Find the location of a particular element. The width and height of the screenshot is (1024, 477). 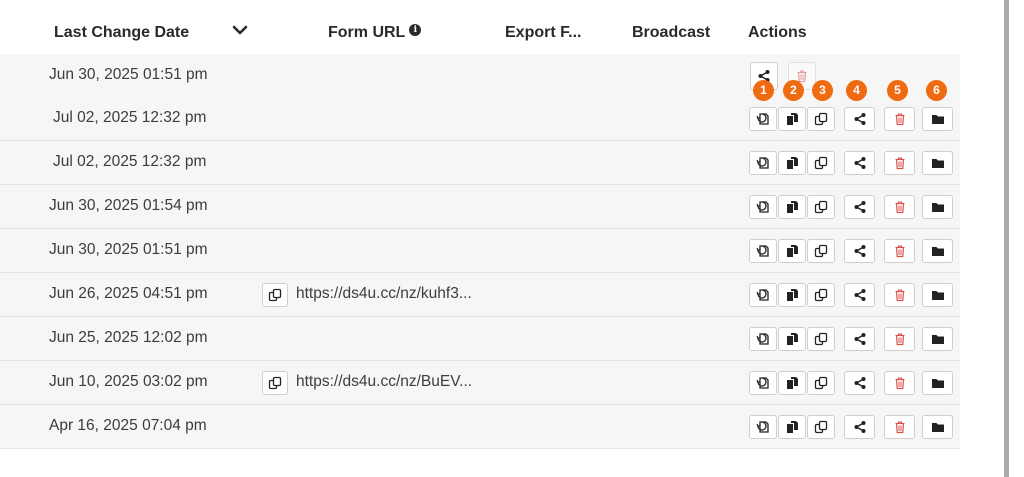

column-header-form-url: Form URL i is located at coordinates (375, 33).